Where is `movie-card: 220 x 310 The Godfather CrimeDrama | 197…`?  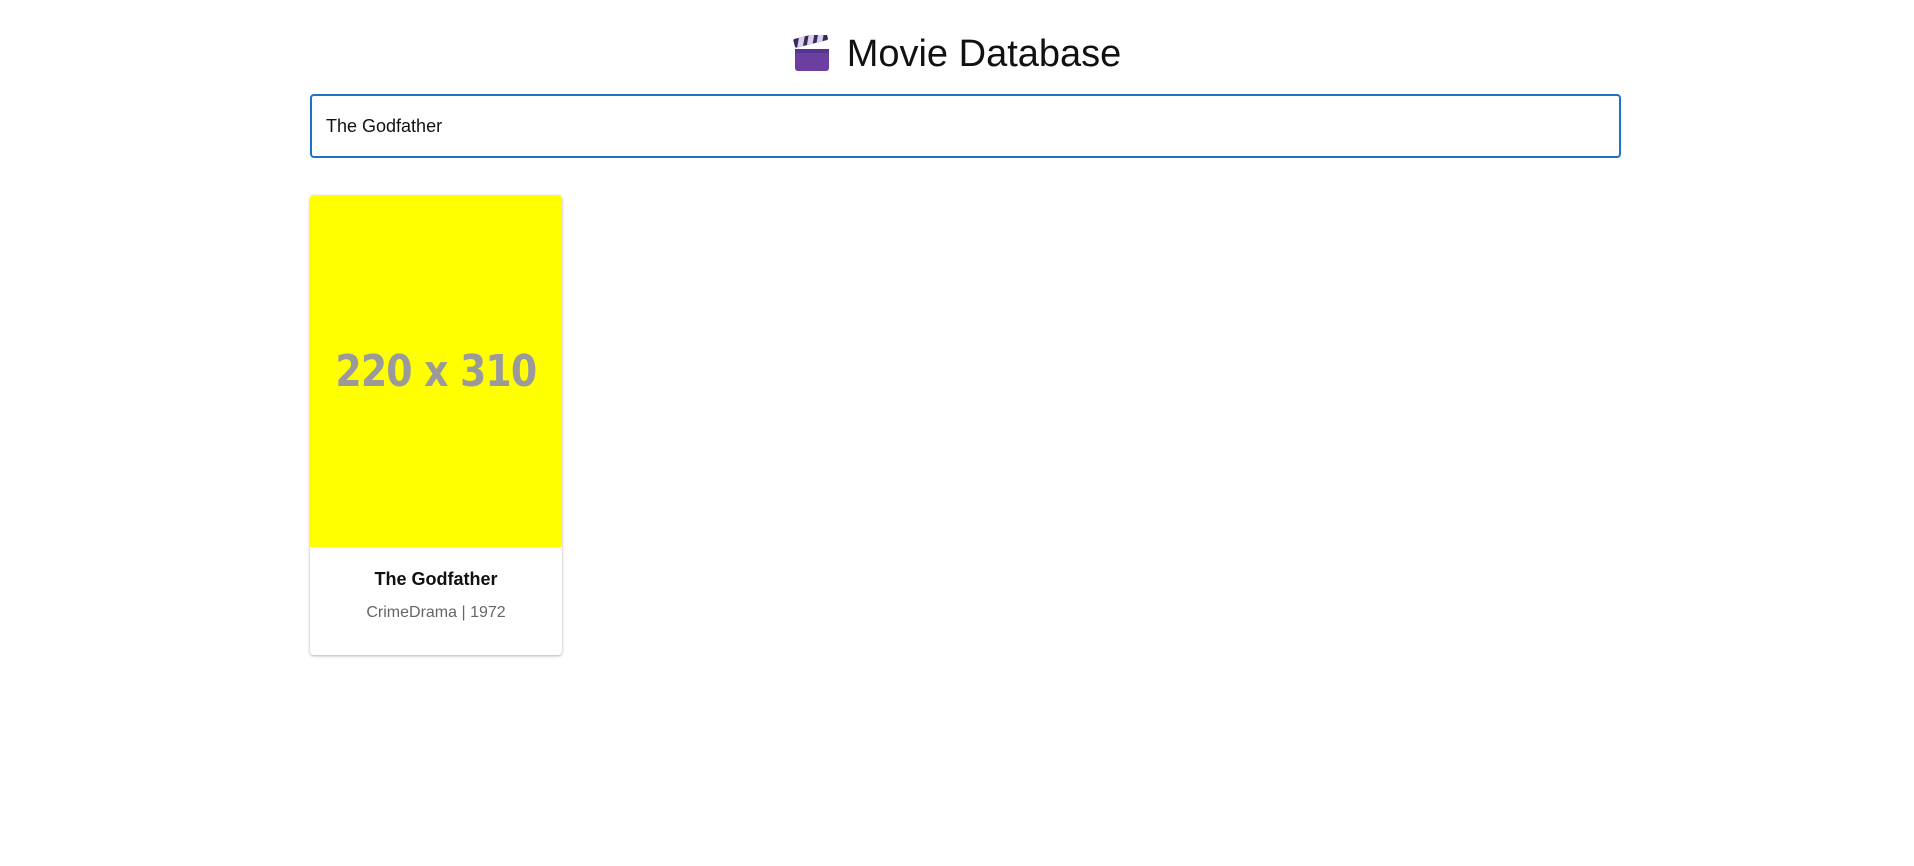
movie-card: 220 x 310 The Godfather CrimeDrama | 197… is located at coordinates (436, 425).